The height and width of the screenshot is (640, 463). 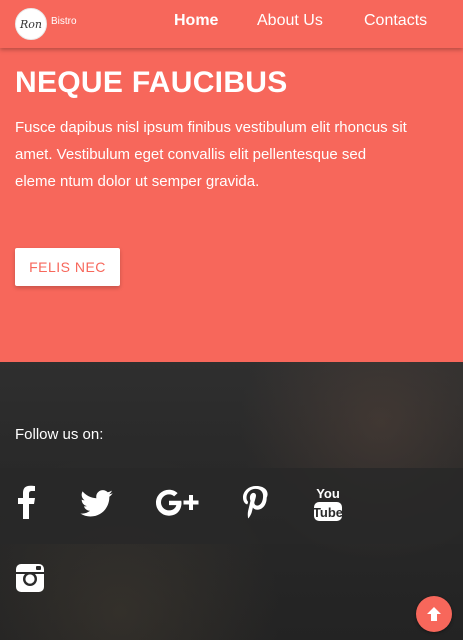 I want to click on youtube-icon: You Tube, so click(x=328, y=504).